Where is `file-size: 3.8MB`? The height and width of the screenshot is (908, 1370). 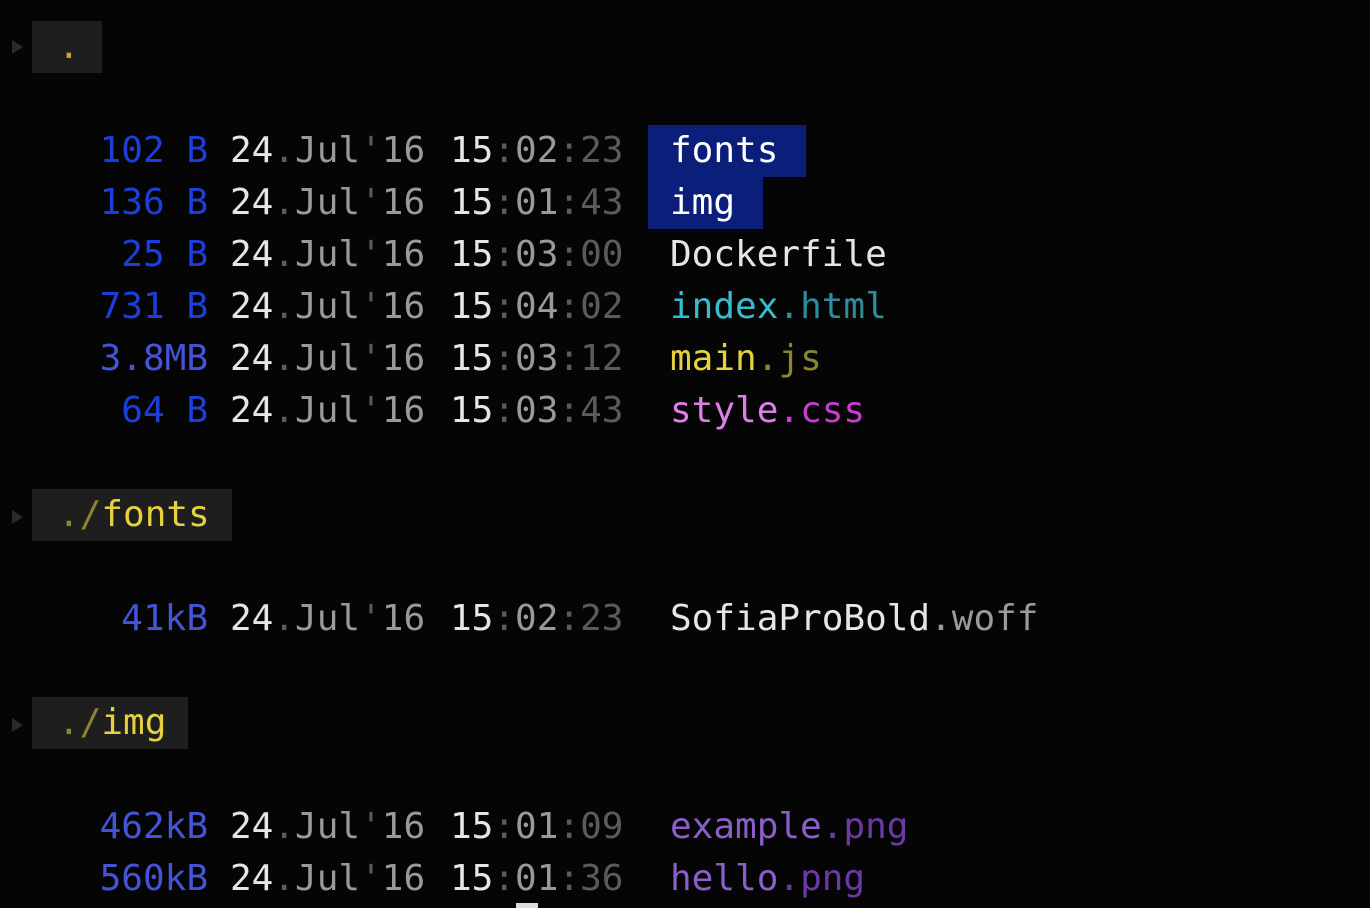
file-size: 3.8MB is located at coordinates (152, 359).